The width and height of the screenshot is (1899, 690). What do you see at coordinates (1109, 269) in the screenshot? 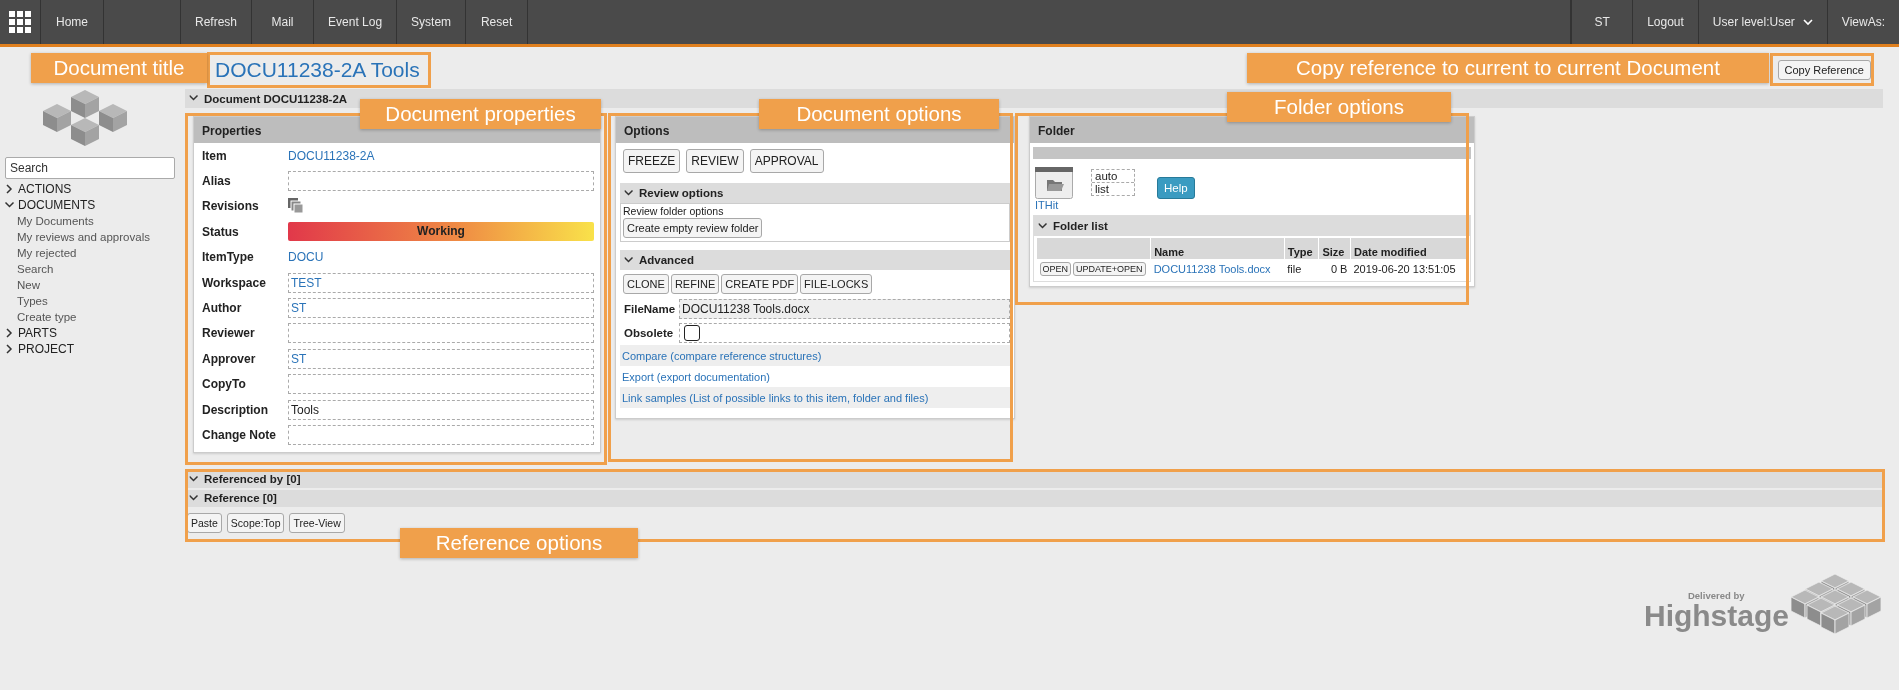
I see `file-action-button: UPDATE+OPEN` at bounding box center [1109, 269].